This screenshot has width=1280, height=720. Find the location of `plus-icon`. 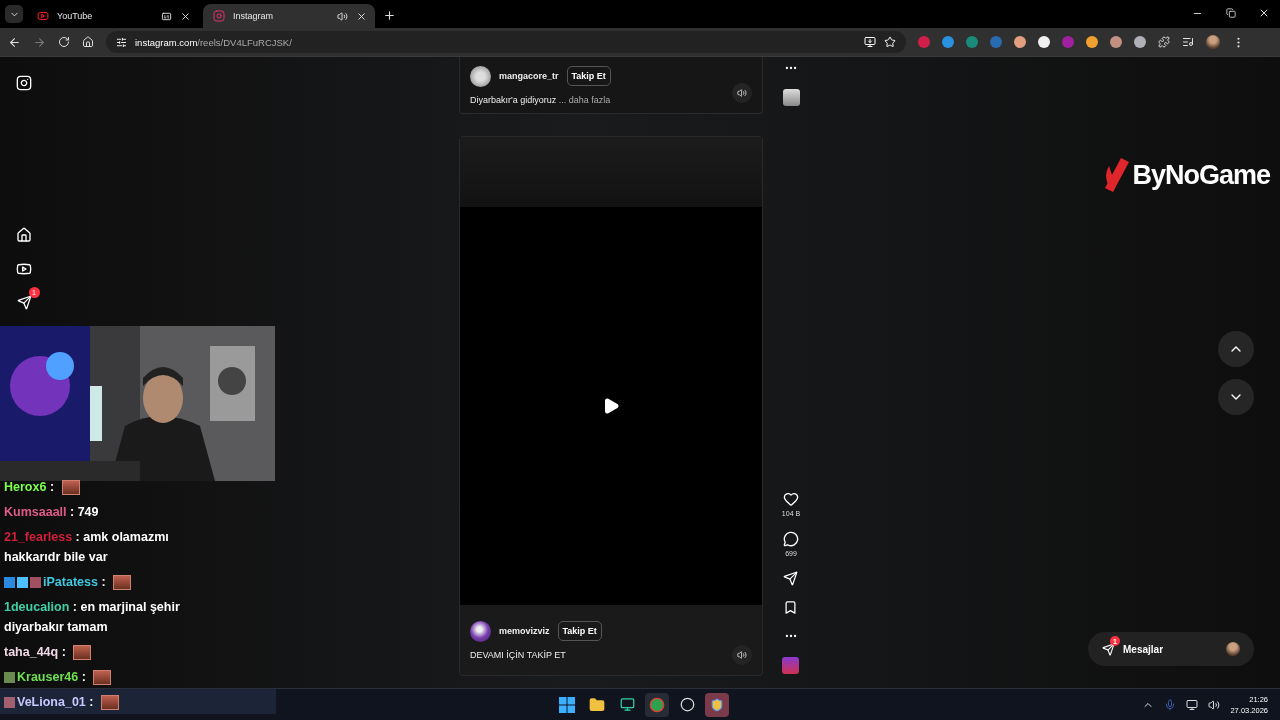

plus-icon is located at coordinates (389, 15).